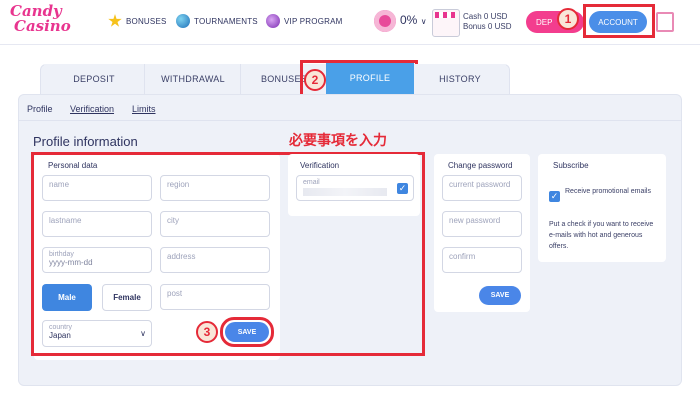 Image resolution: width=700 pixels, height=400 pixels. I want to click on name-field: name, so click(97, 188).